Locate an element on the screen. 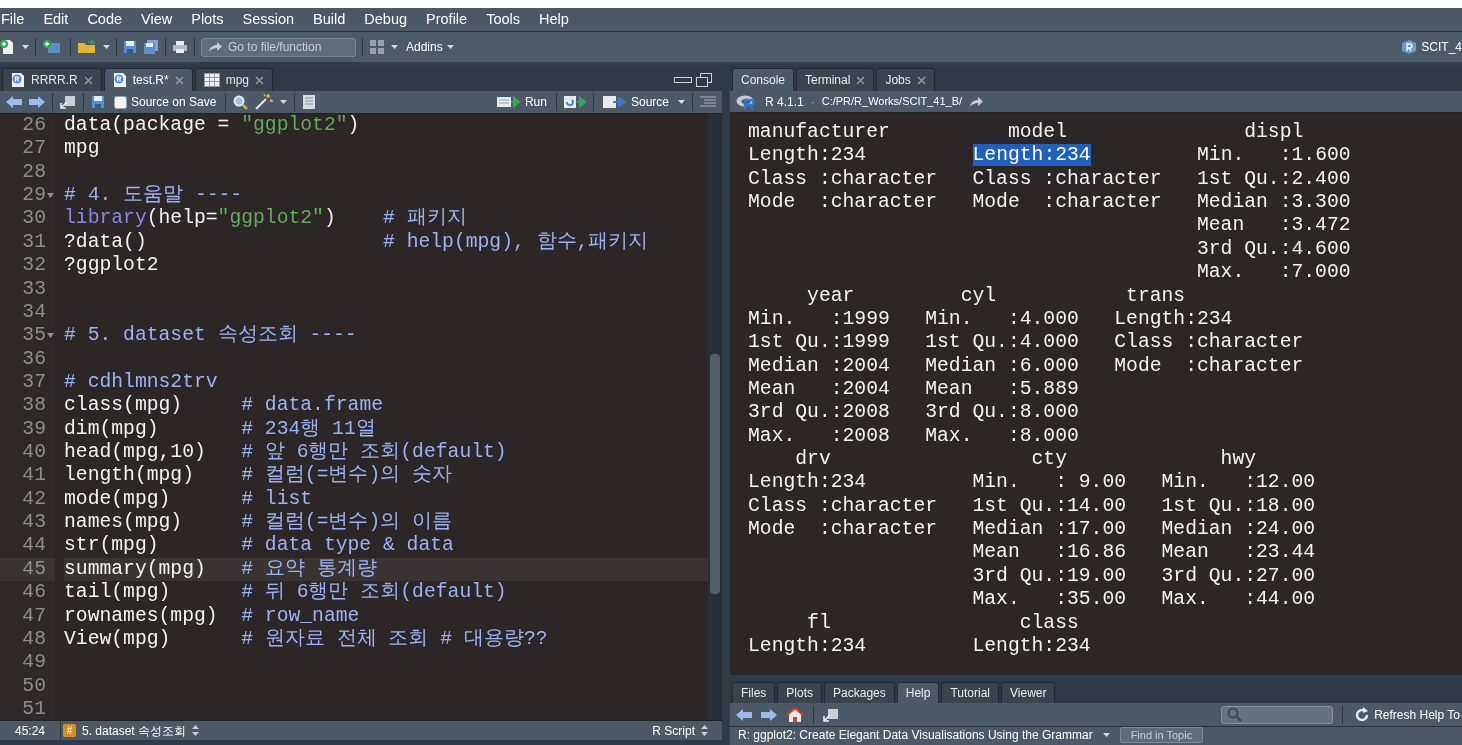 Image resolution: width=1462 pixels, height=745 pixels. code-text: View(mpg) is located at coordinates (117, 638).